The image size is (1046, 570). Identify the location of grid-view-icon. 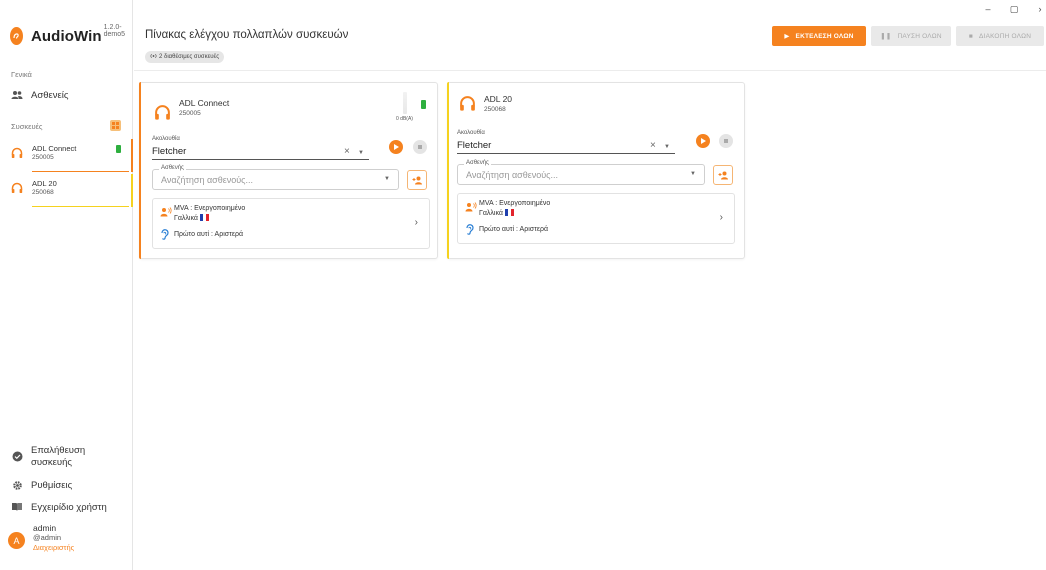
(115, 125).